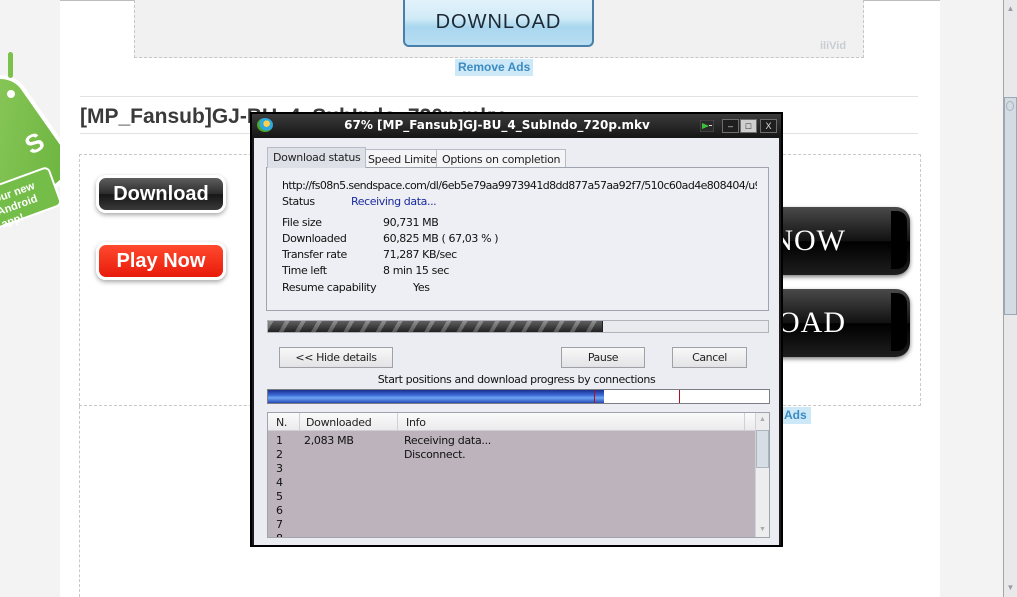 This screenshot has width=1017, height=597. Describe the element at coordinates (279, 482) in the screenshot. I see `connection-number: 4` at that location.